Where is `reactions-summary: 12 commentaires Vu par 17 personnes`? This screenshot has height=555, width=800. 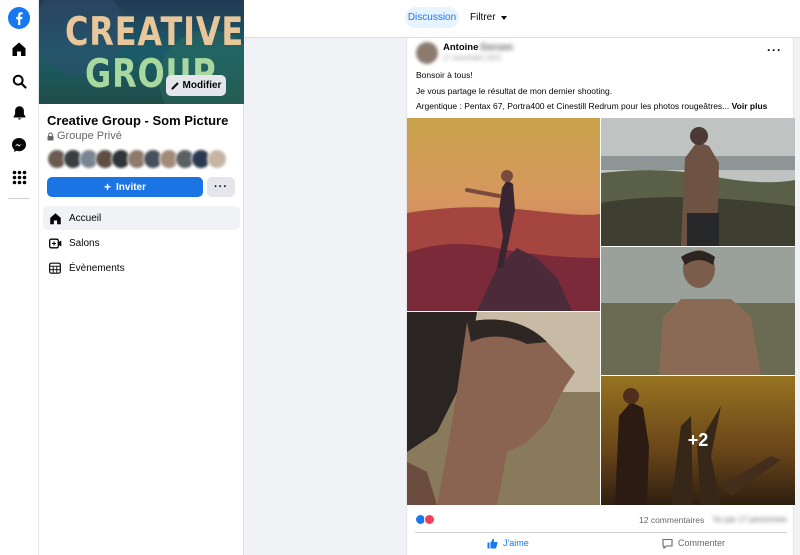
reactions-summary: 12 commentaires Vu par 17 personnes is located at coordinates (601, 521).